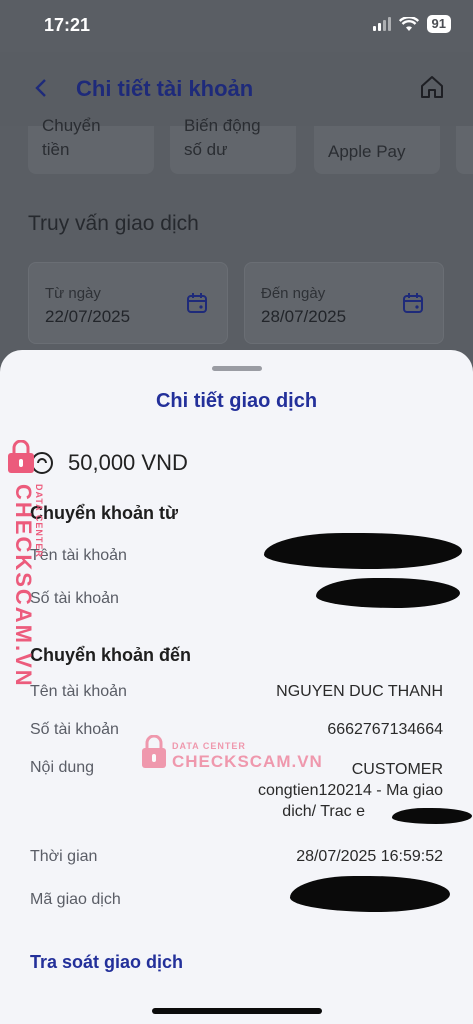  I want to click on quick-action-more, so click(464, 150).